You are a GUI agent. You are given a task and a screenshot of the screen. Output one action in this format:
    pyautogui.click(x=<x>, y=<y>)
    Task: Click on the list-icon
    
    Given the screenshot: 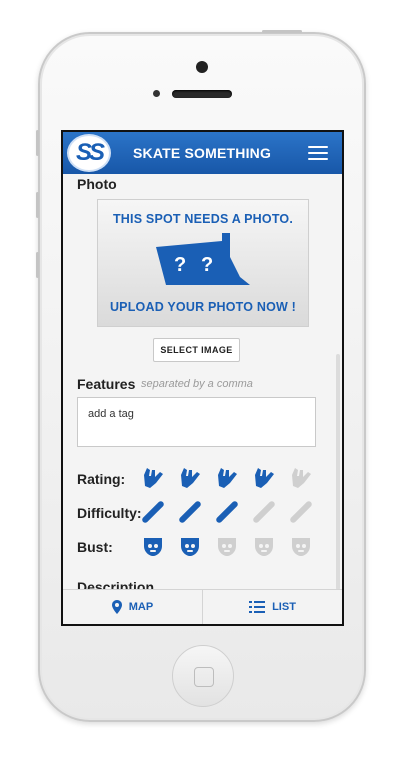 What is the action you would take?
    pyautogui.click(x=257, y=607)
    